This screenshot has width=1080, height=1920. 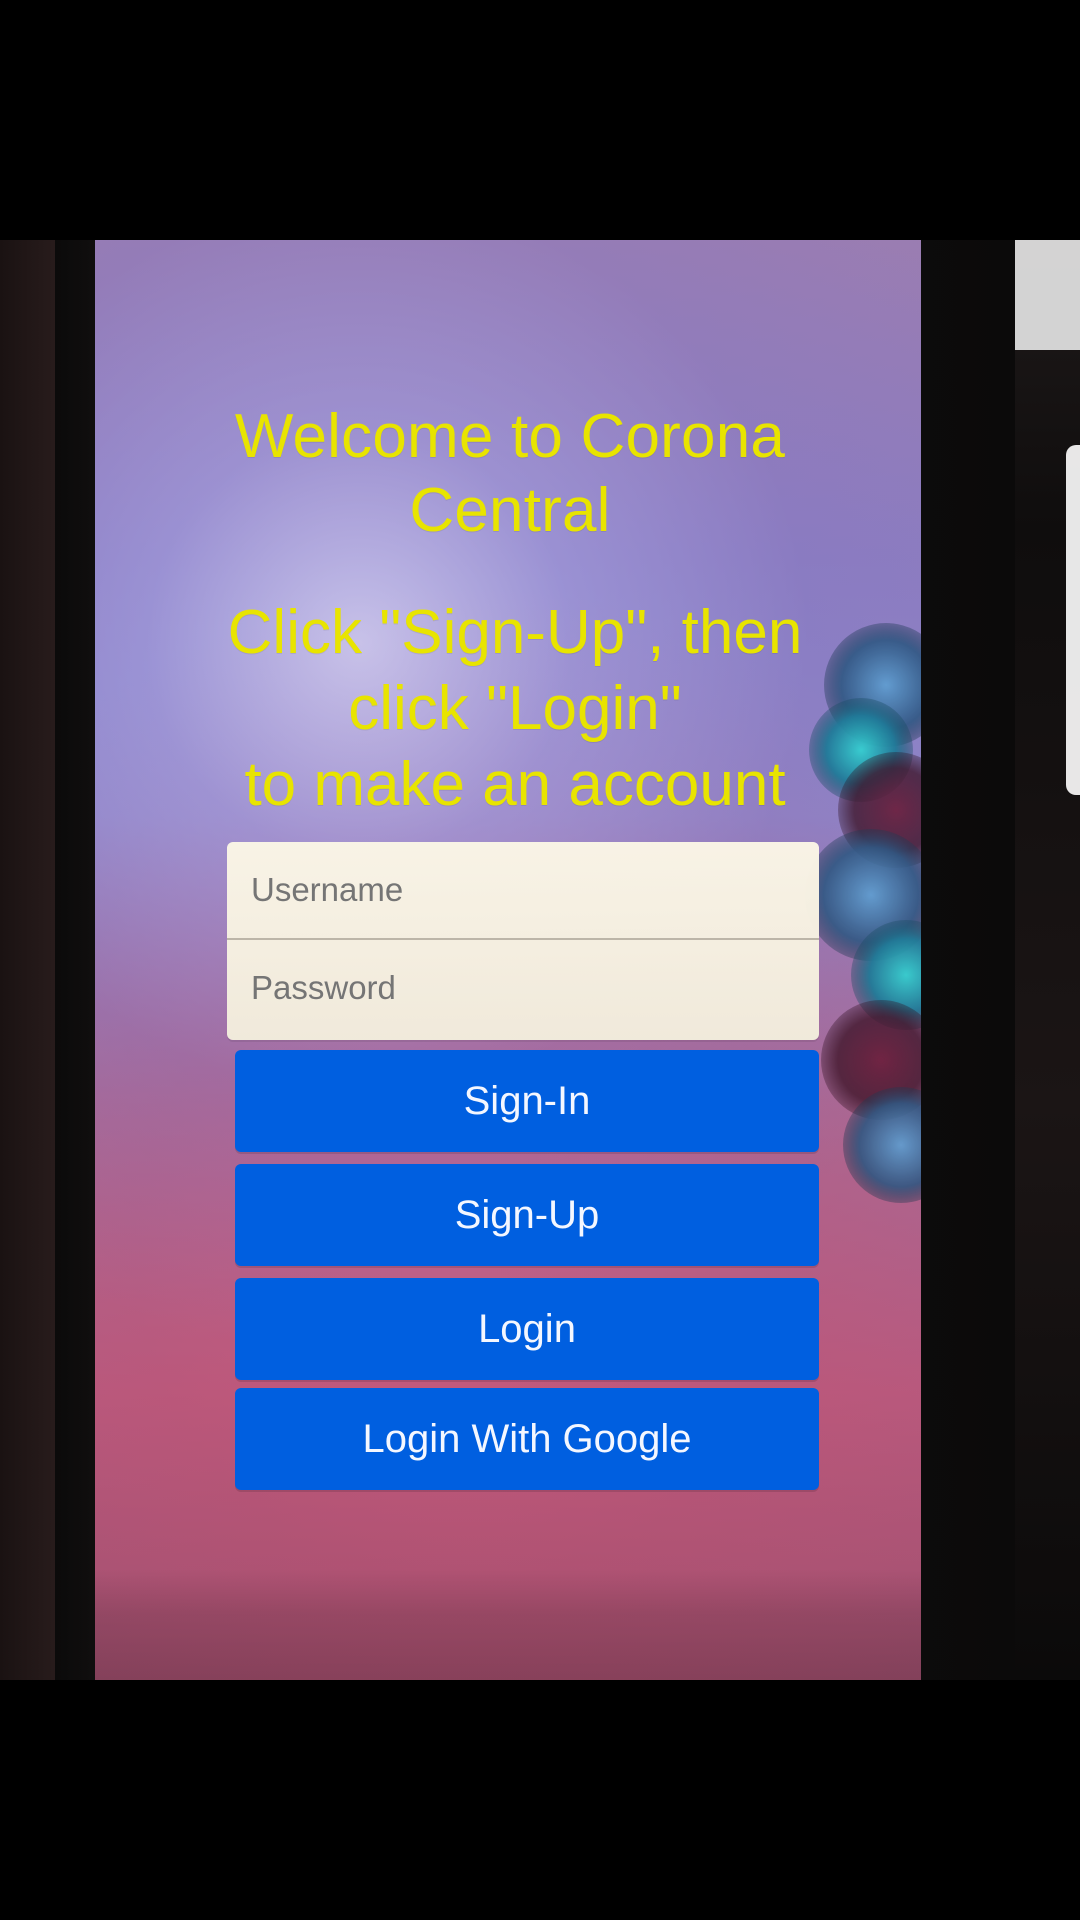 I want to click on background-white-tab, so click(x=1073, y=620).